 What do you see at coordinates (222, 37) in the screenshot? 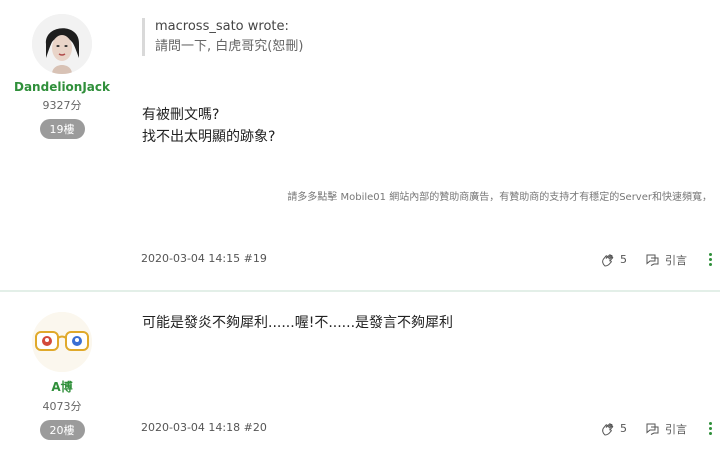
I see `quote-block: macross_sato wrote: 請問一下, 白虎哥究(恕刪)` at bounding box center [222, 37].